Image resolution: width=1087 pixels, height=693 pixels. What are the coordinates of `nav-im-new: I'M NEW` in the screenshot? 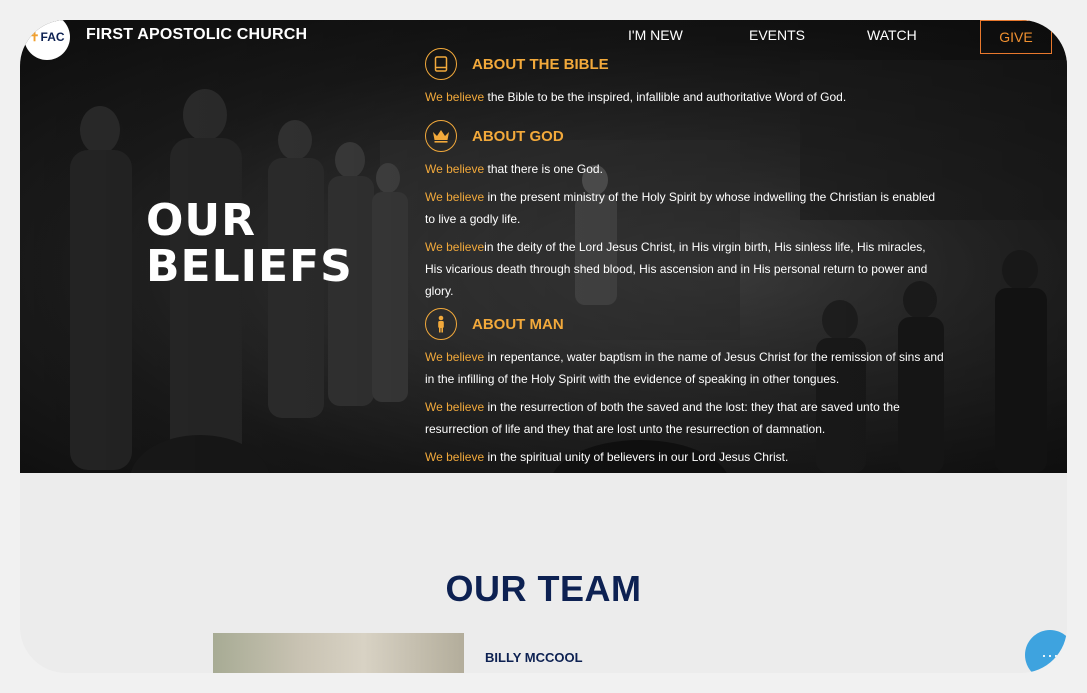 It's located at (655, 35).